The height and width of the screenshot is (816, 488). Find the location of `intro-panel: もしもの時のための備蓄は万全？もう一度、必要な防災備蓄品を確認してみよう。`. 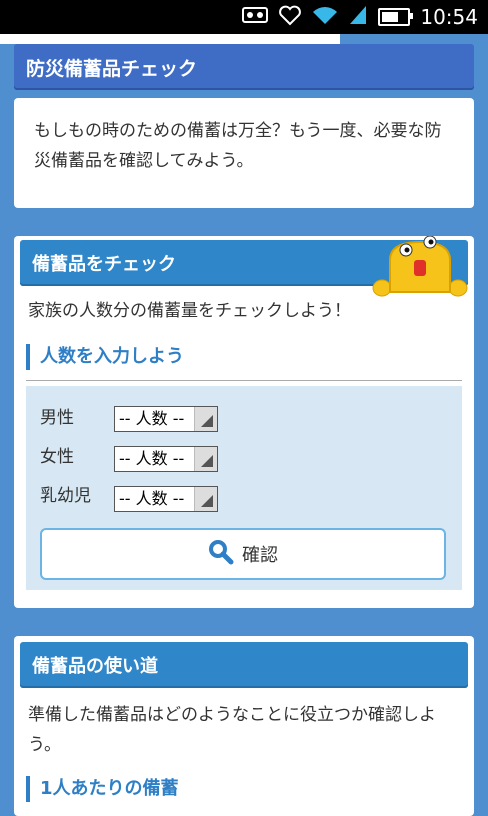

intro-panel: もしもの時のための備蓄は万全？もう一度、必要な防災備蓄品を確認してみよう。 is located at coordinates (244, 153).